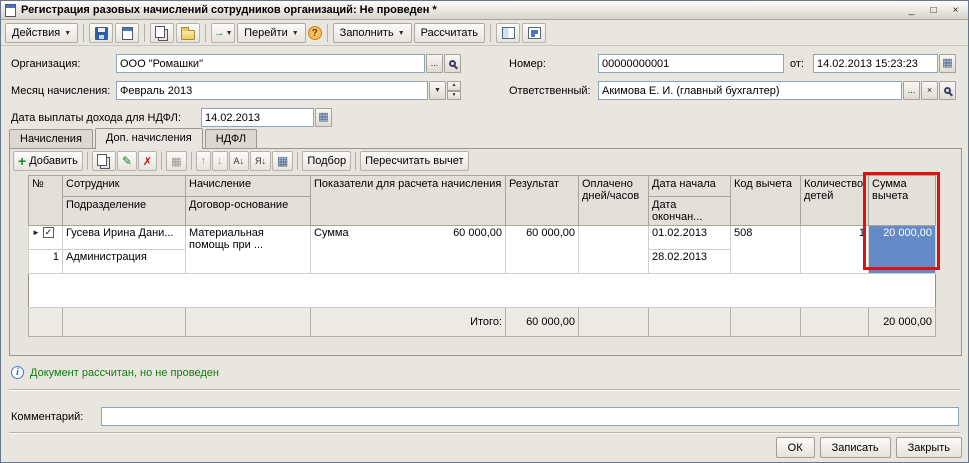 This screenshot has width=969, height=463. What do you see at coordinates (613, 249) in the screenshot?
I see `paid-days-cell` at bounding box center [613, 249].